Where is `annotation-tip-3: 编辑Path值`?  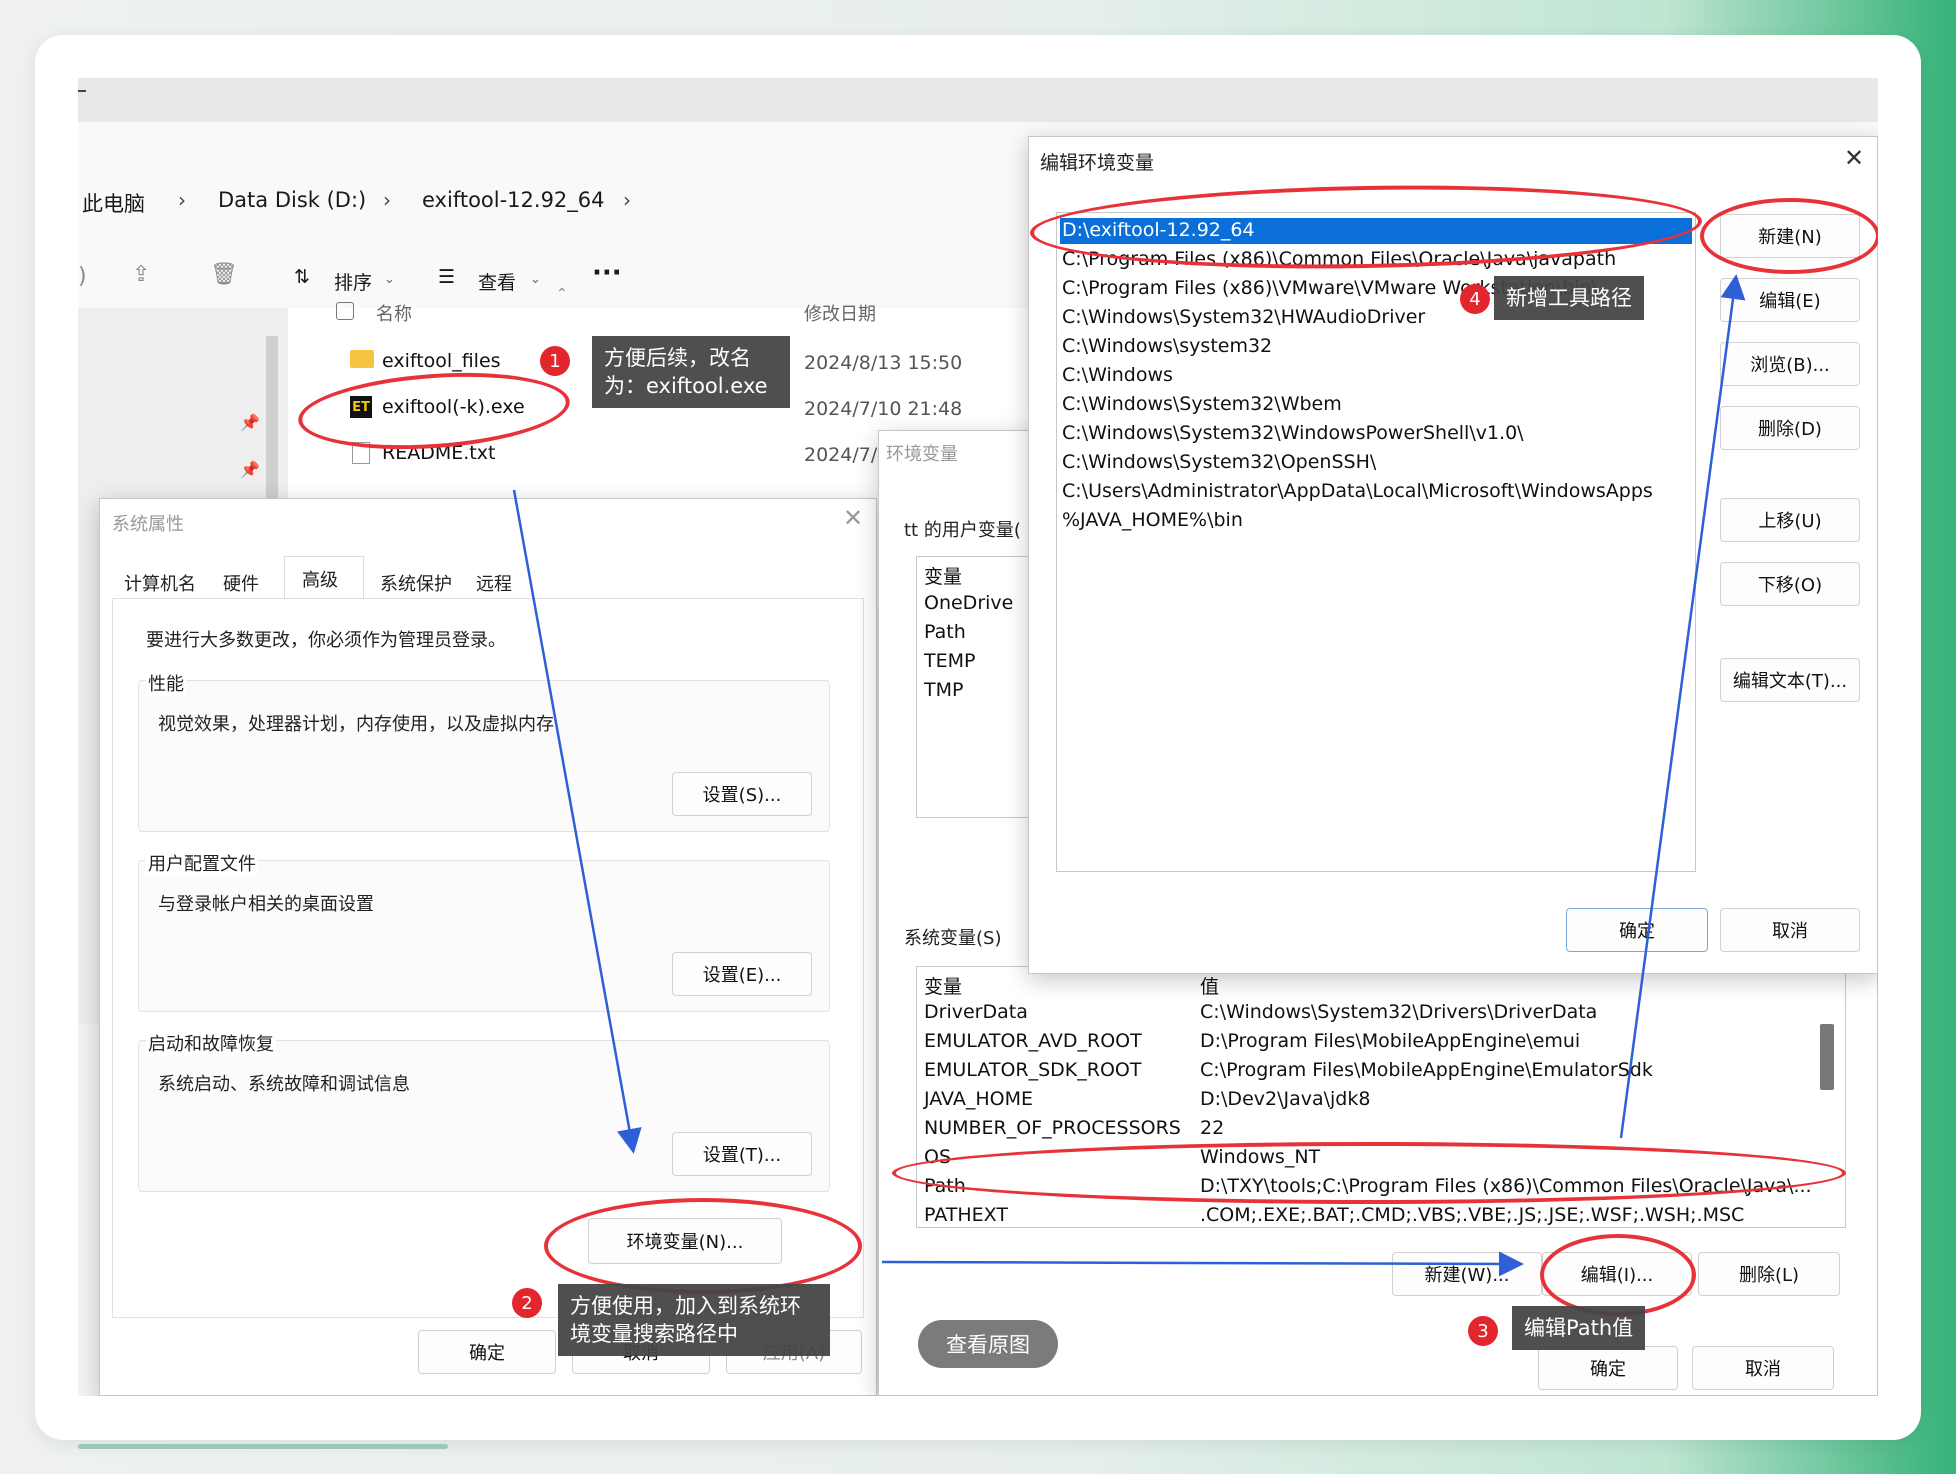 annotation-tip-3: 编辑Path值 is located at coordinates (1579, 1328).